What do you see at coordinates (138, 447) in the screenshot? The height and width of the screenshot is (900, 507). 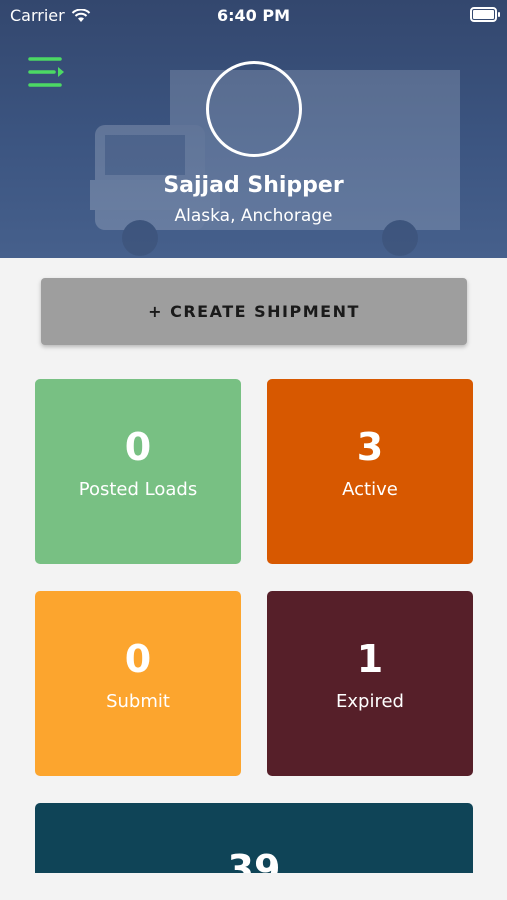 I see `posted-loads-count: 0` at bounding box center [138, 447].